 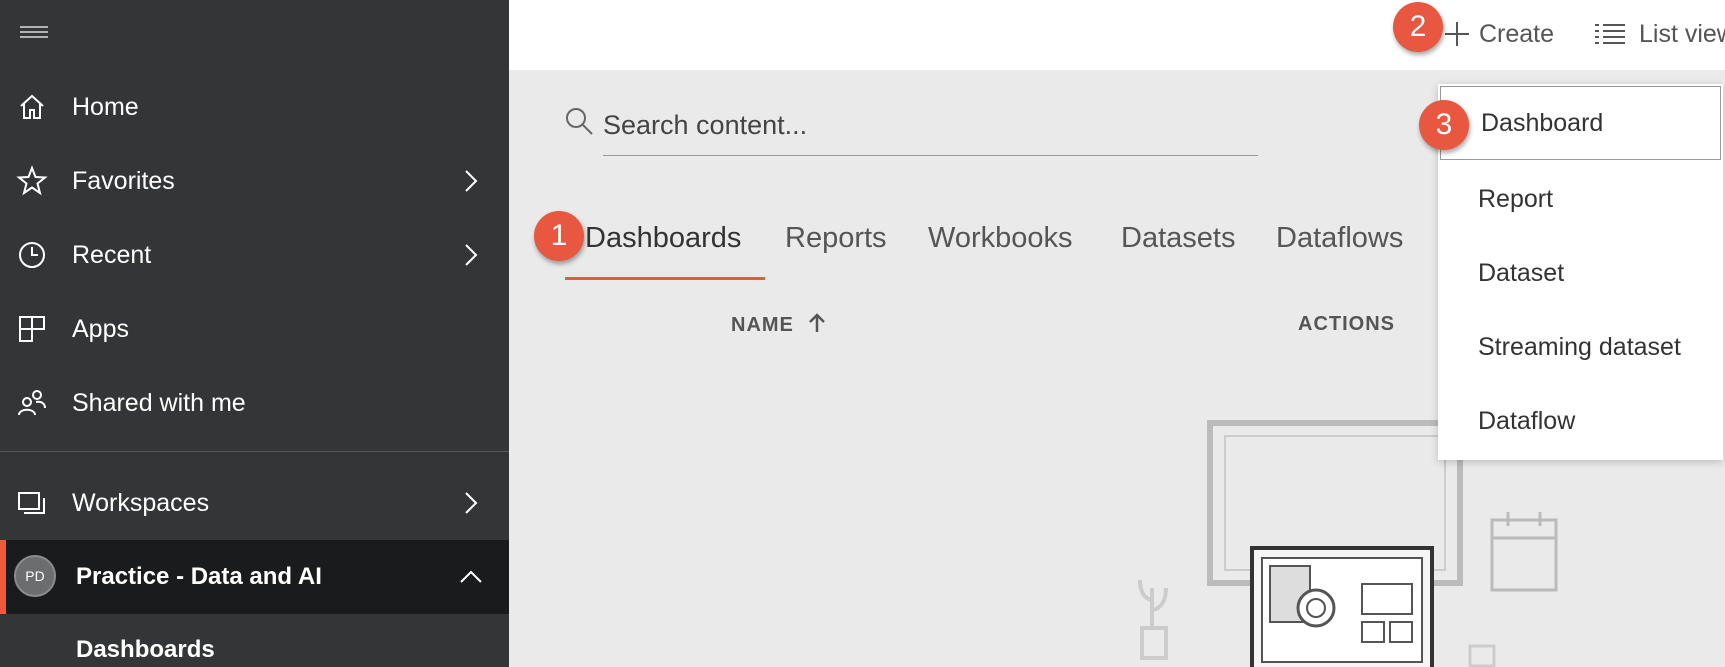 What do you see at coordinates (1580, 199) in the screenshot?
I see `menu-item-report: Report` at bounding box center [1580, 199].